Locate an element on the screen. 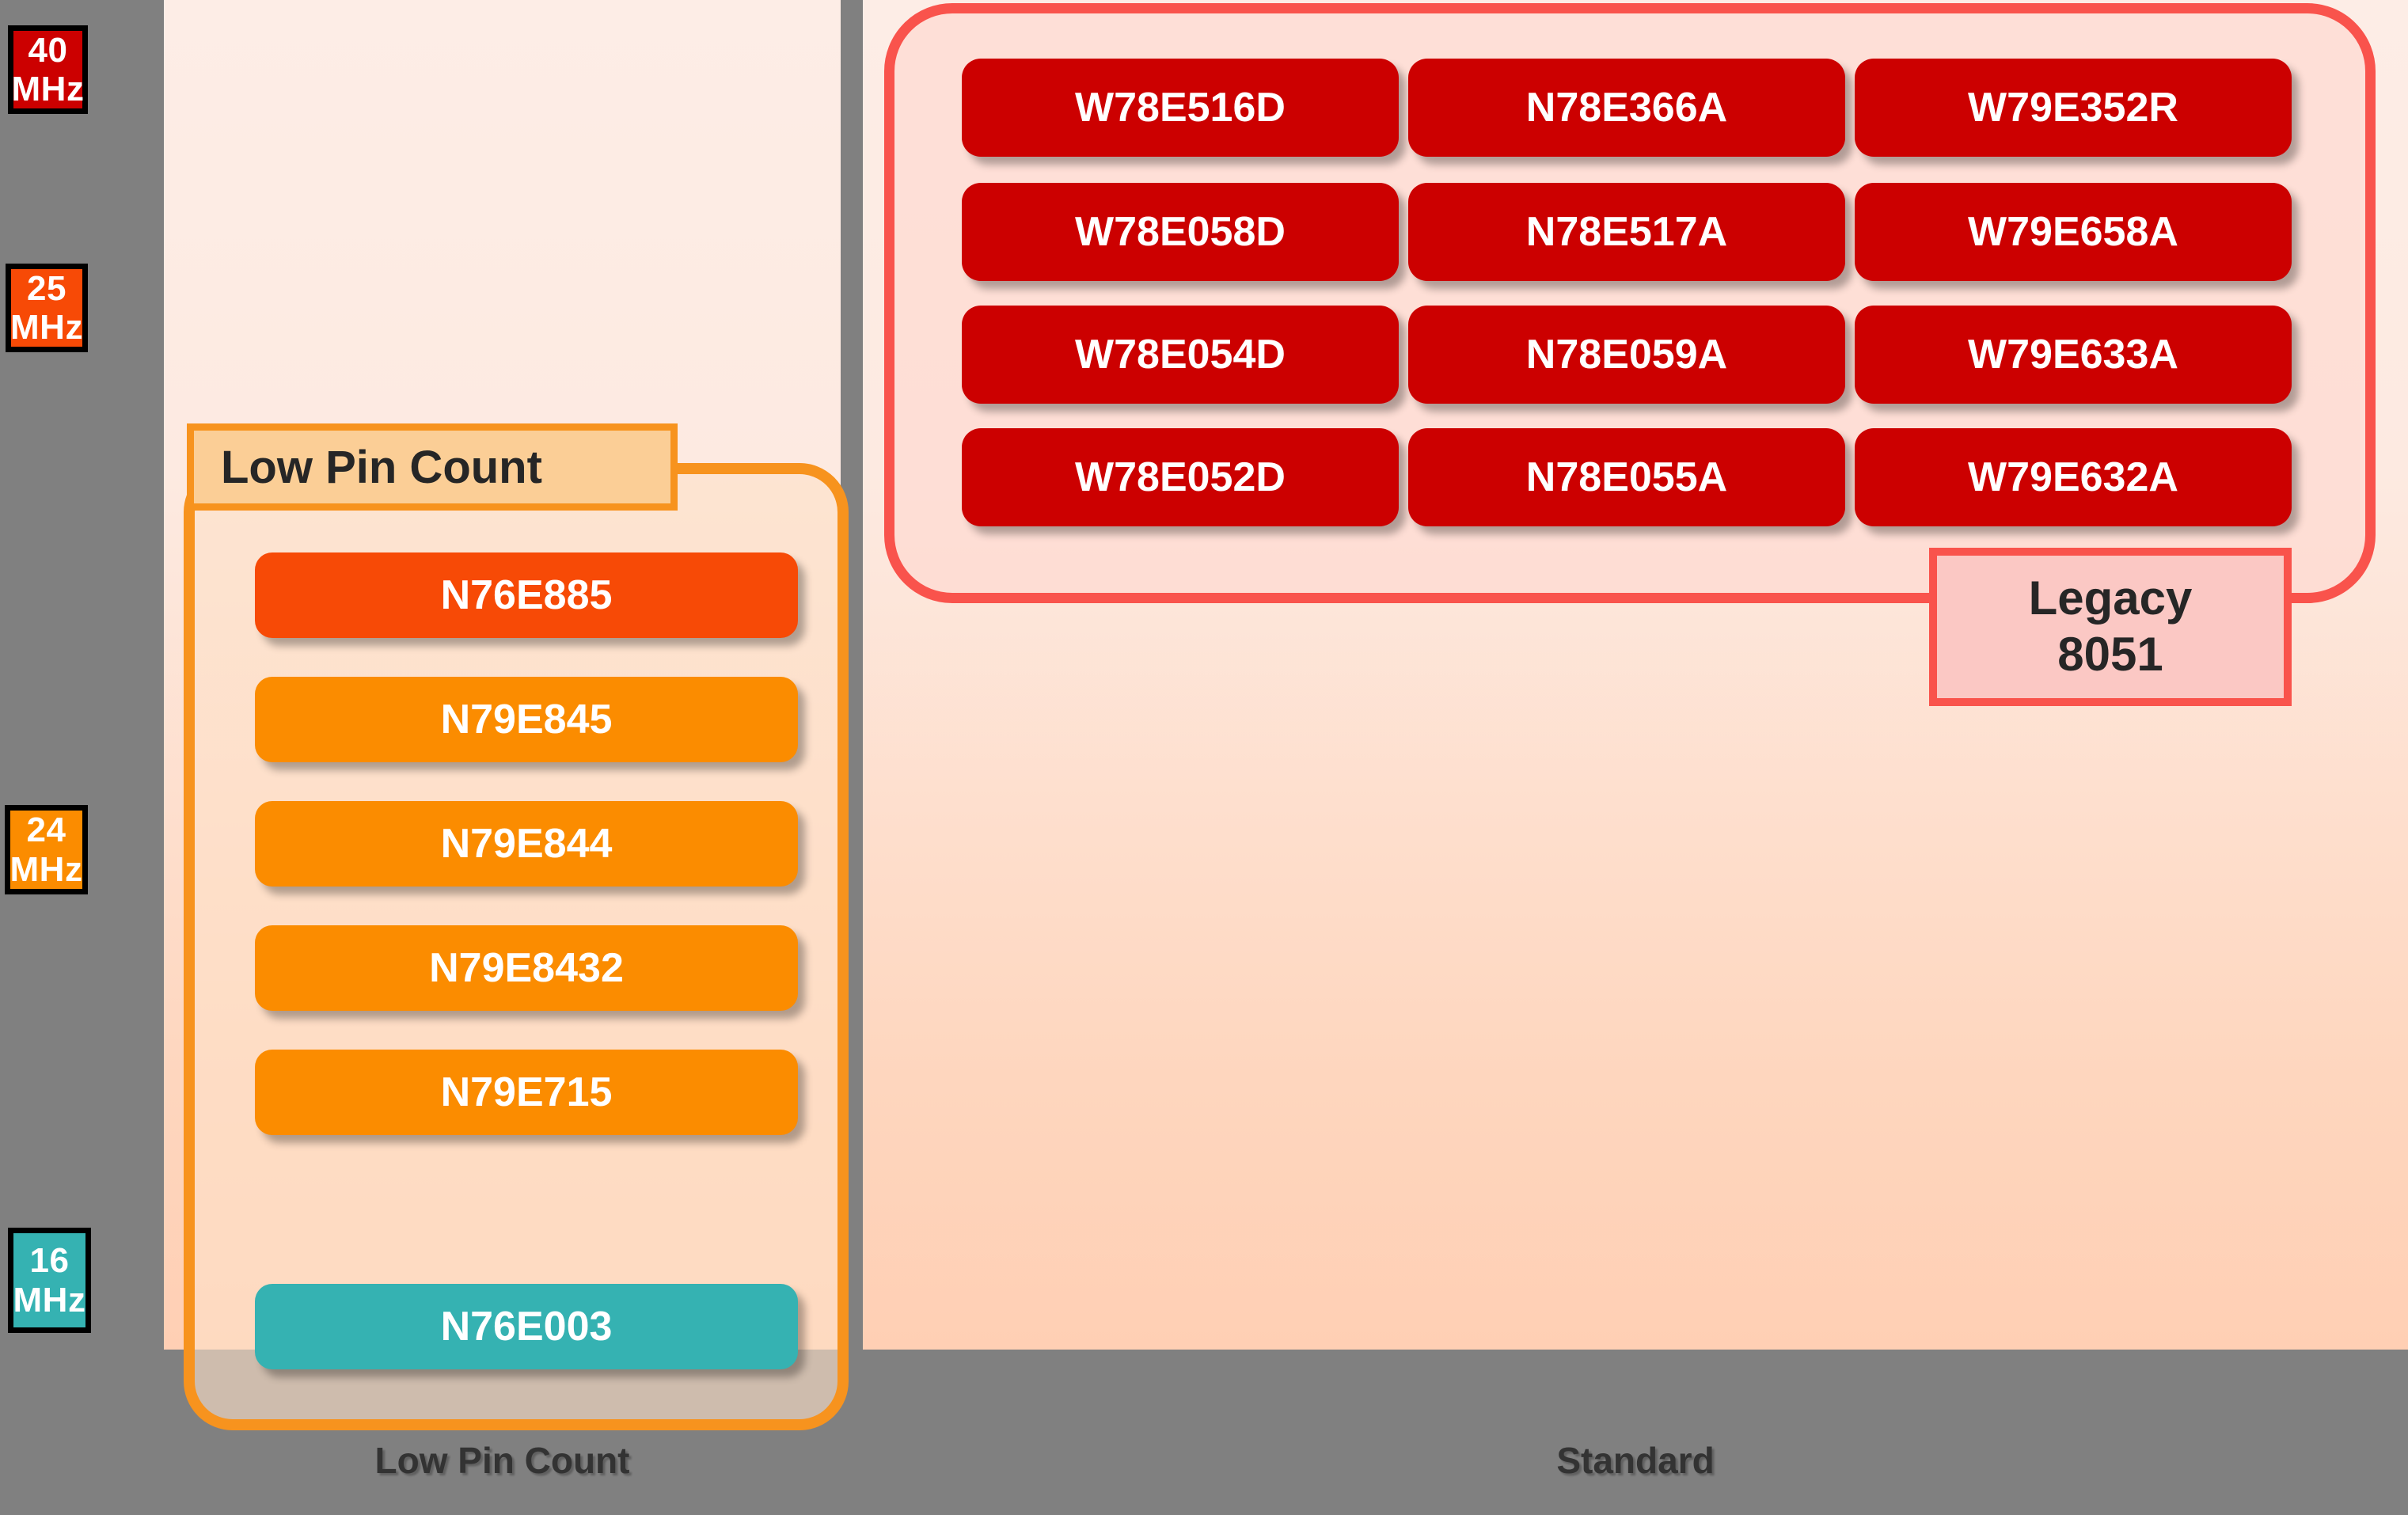 This screenshot has height=1515, width=2408. part-chip-n79e8432: N79E8432 is located at coordinates (526, 968).